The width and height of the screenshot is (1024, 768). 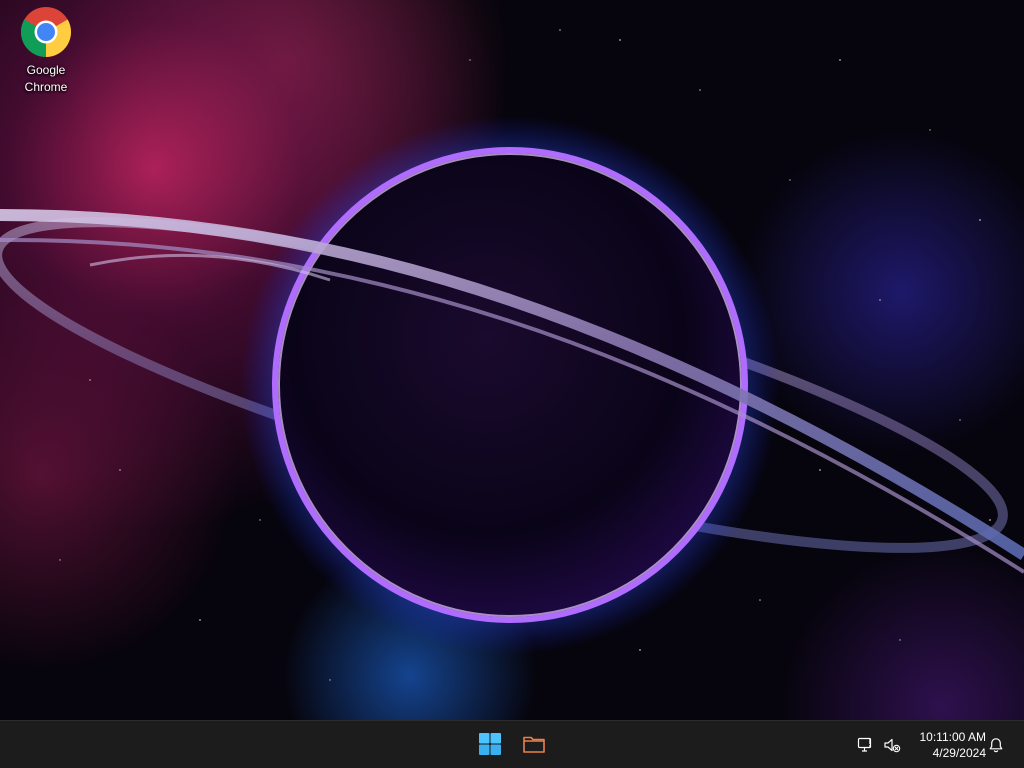 I want to click on start-button, so click(x=490, y=744).